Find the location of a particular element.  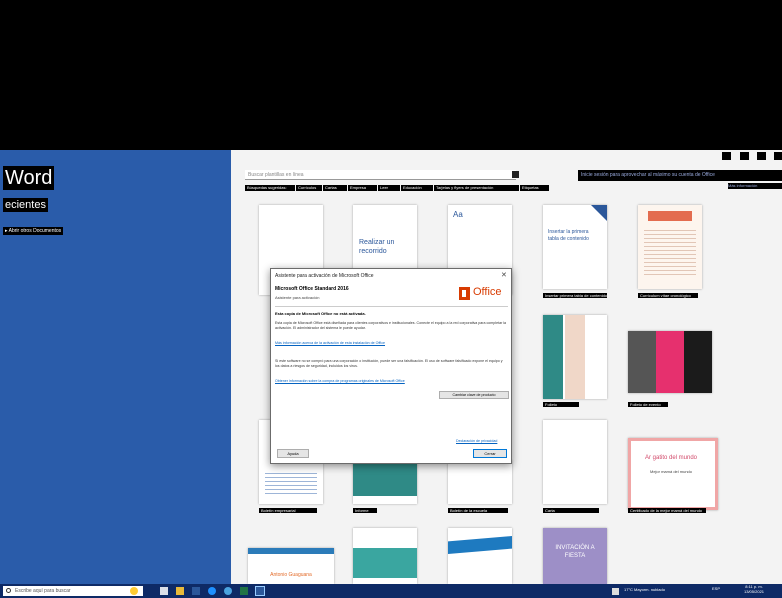

template-arbol: Antonio Guaguana is located at coordinates (291, 566).